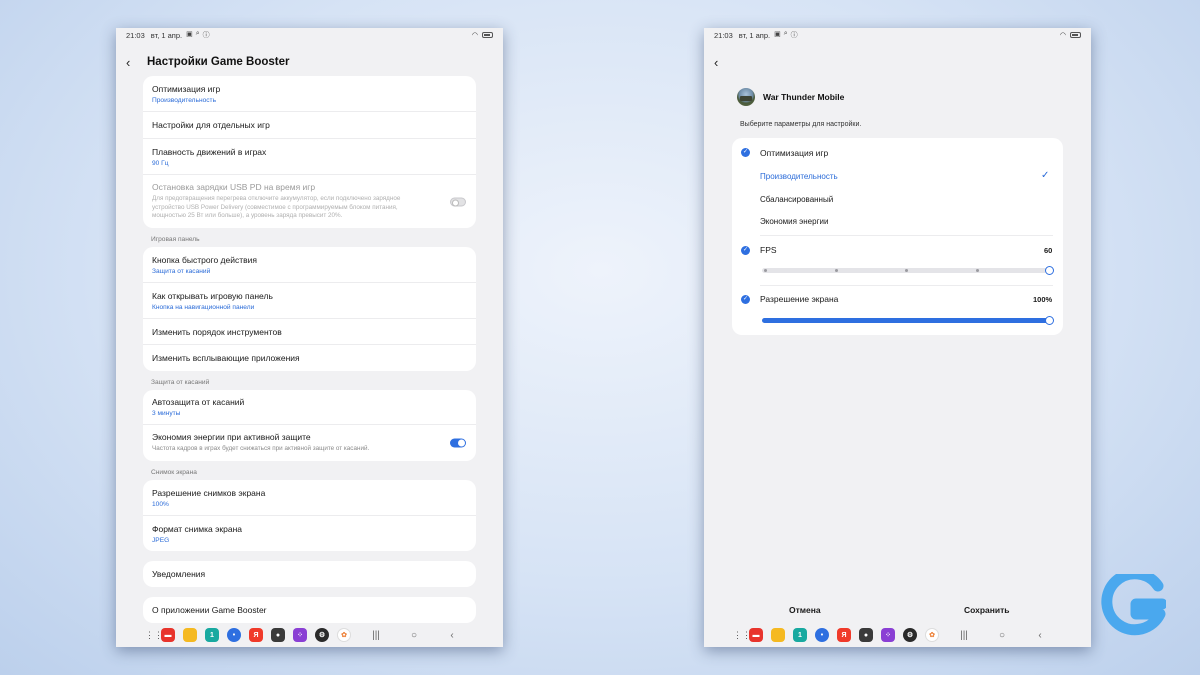  I want to click on resolution-label: Разрешение экрана, so click(799, 299).